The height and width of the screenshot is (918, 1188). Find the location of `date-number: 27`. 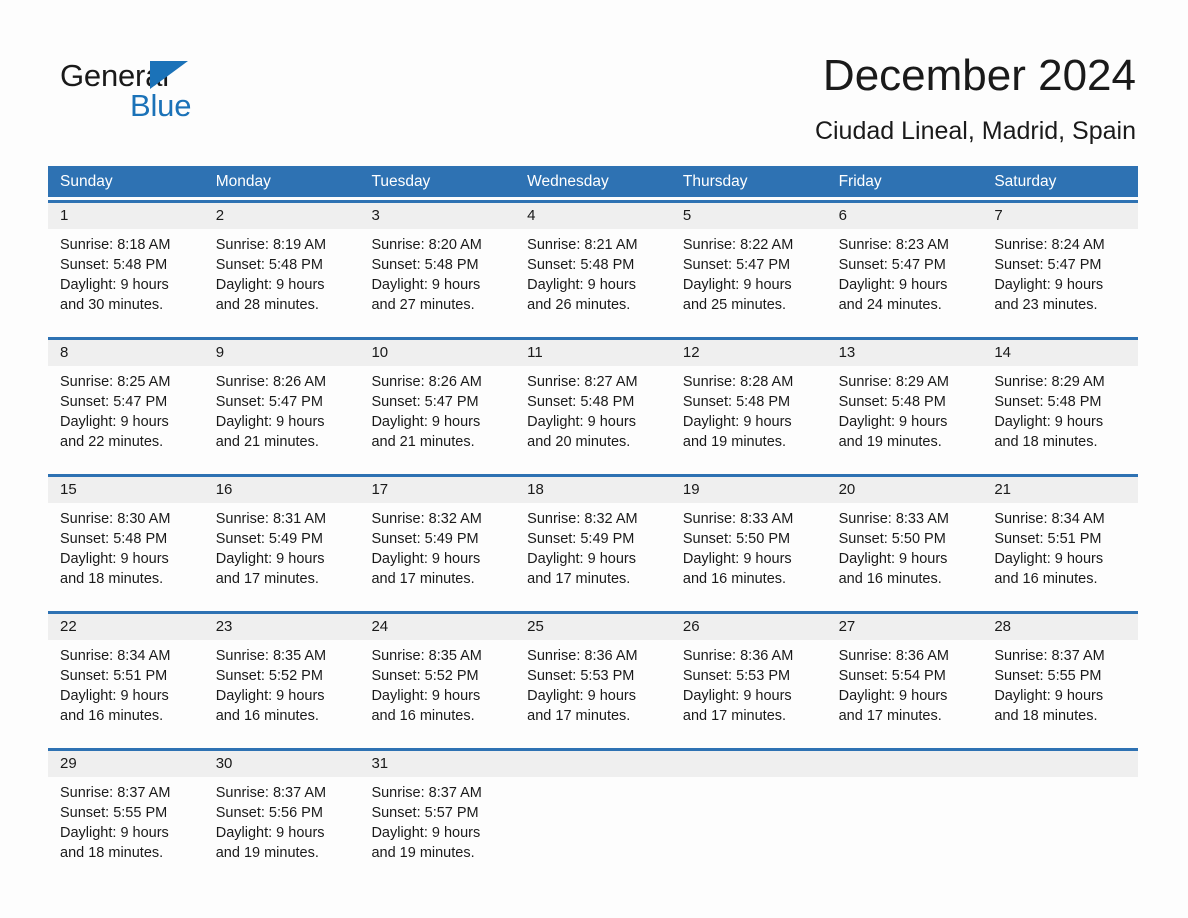

date-number: 27 is located at coordinates (905, 627).